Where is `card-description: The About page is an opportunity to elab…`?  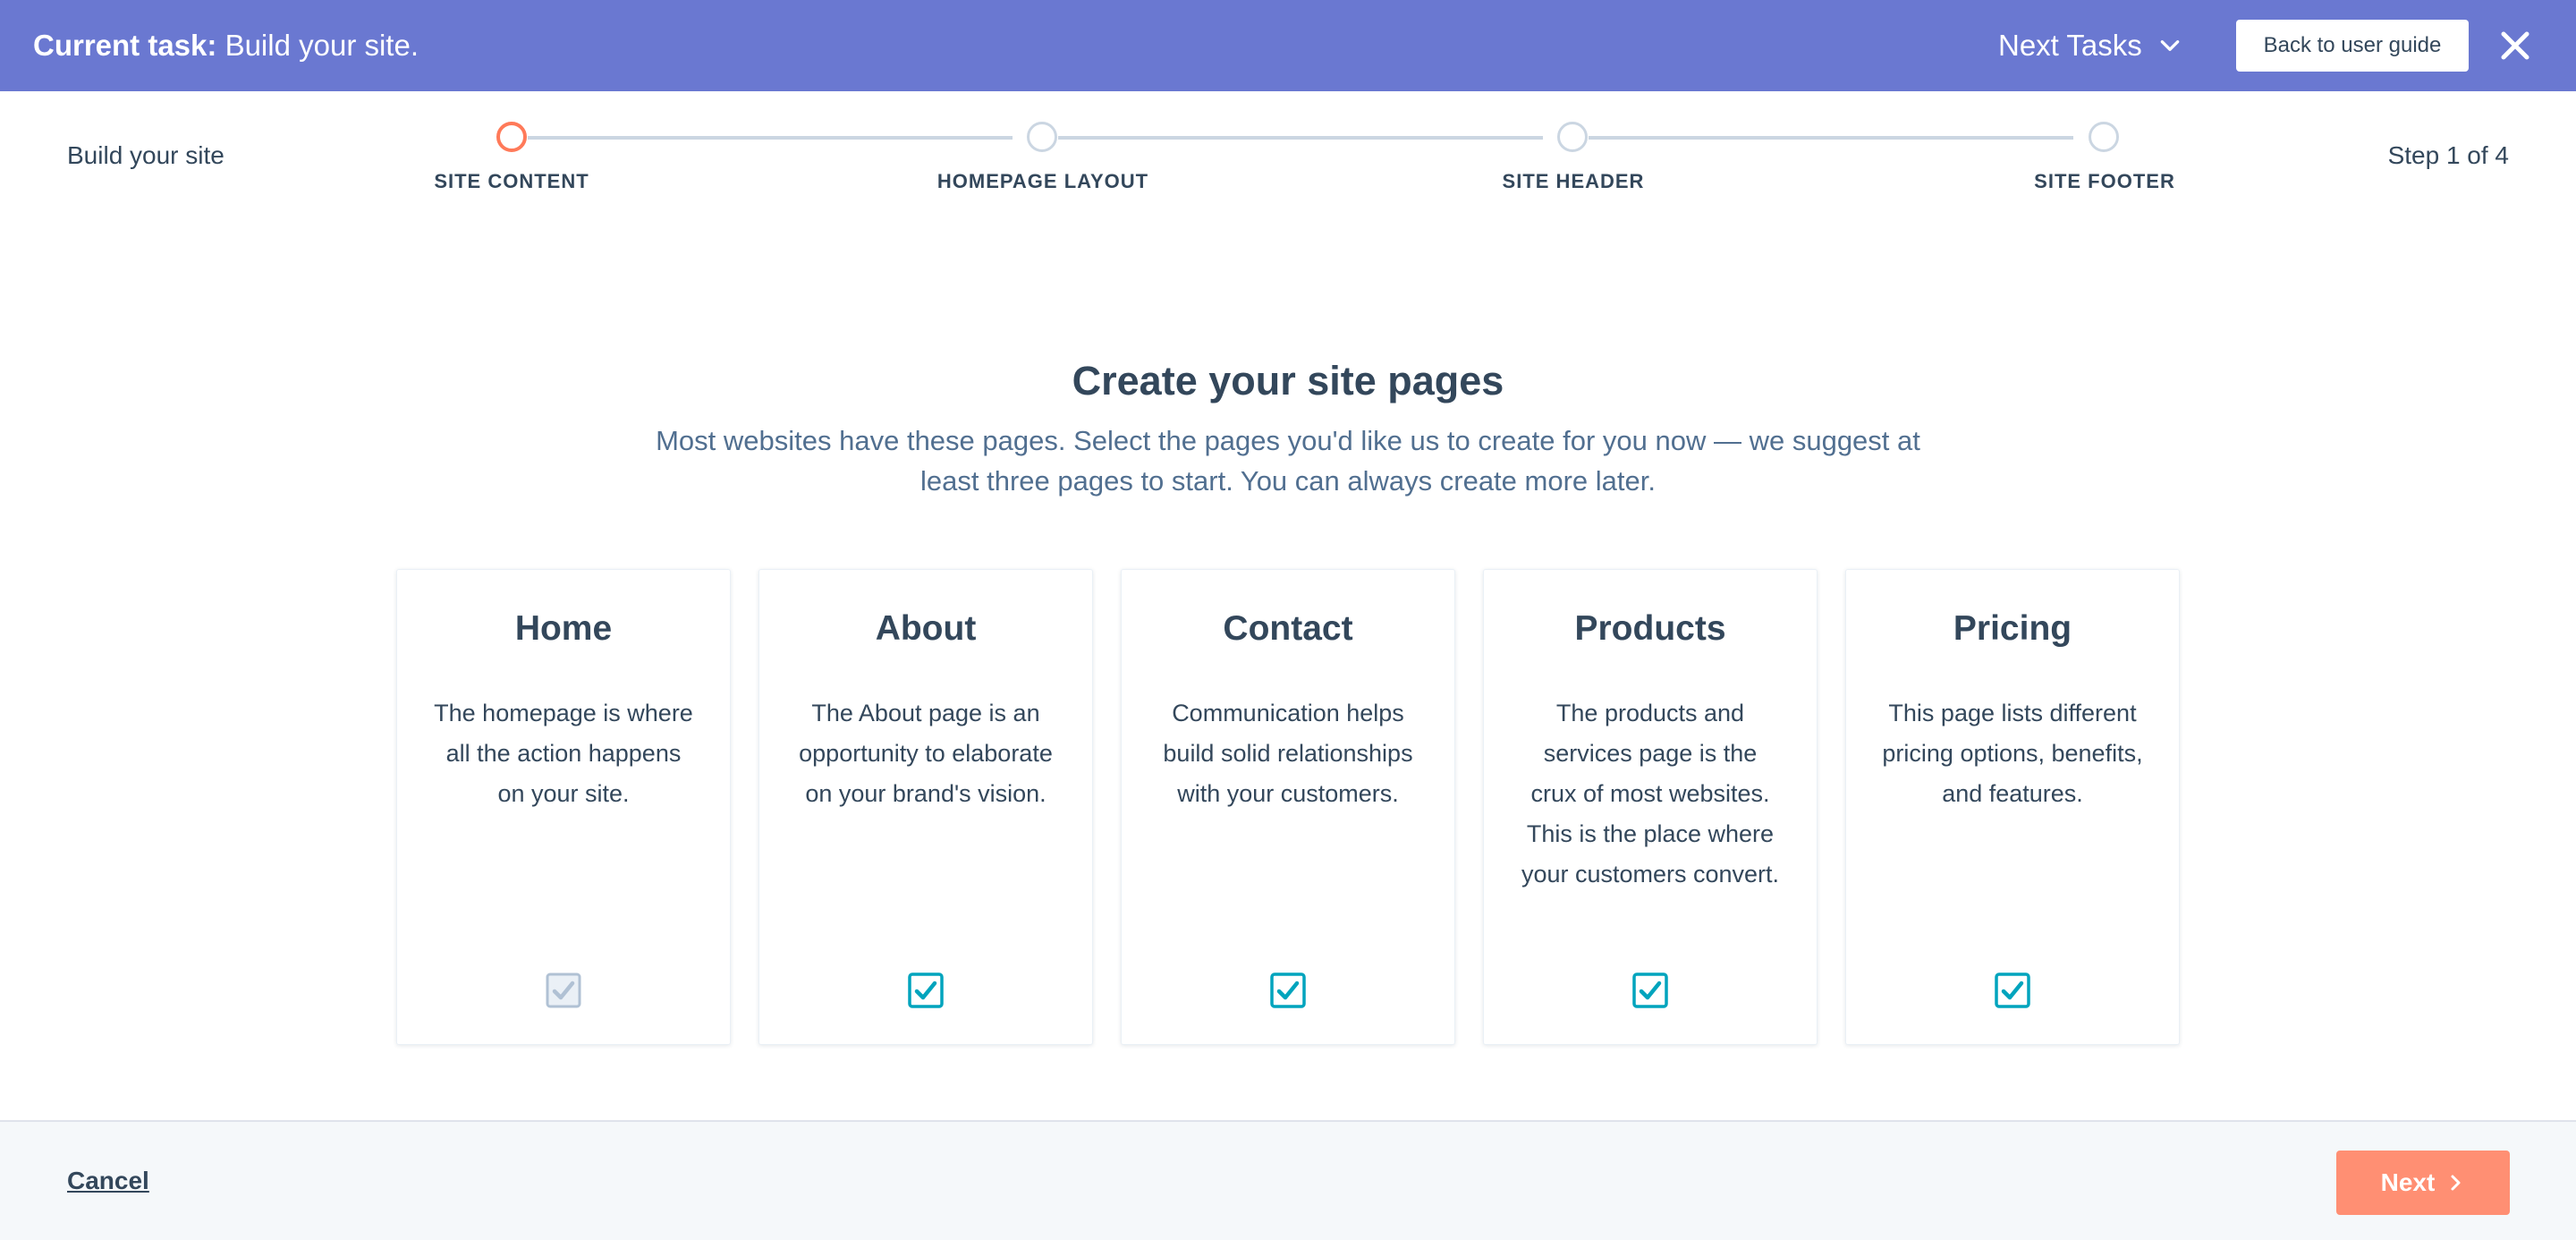
card-description: The About page is an opportunity to elab… is located at coordinates (926, 753).